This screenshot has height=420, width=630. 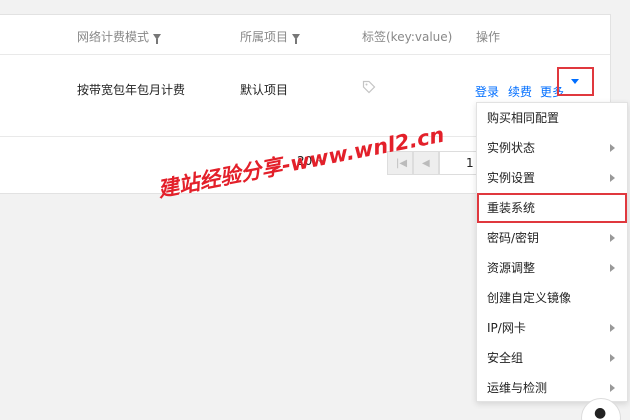 What do you see at coordinates (523, 118) in the screenshot?
I see `menu-item-label: 购买相同配置` at bounding box center [523, 118].